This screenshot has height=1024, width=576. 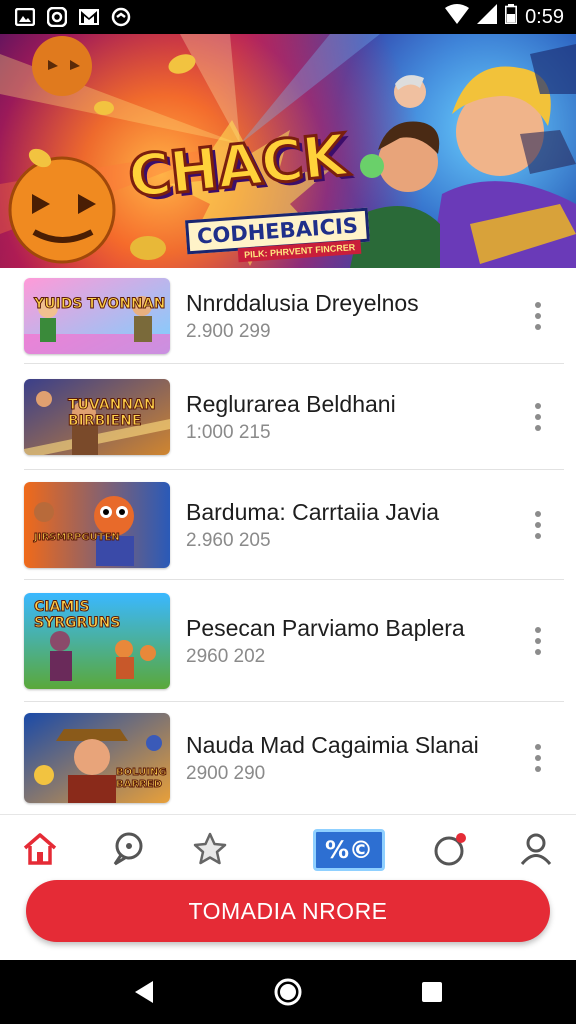 I want to click on bottom-nav: %©, so click(x=288, y=850).